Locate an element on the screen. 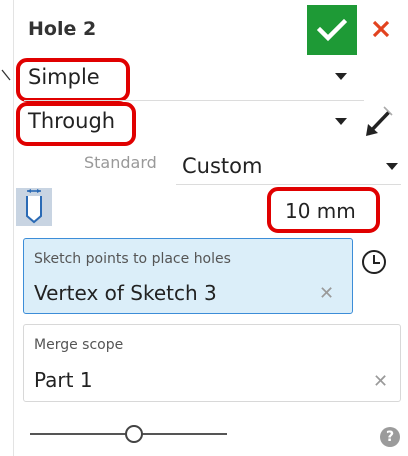  flip-direction-button is located at coordinates (379, 121).